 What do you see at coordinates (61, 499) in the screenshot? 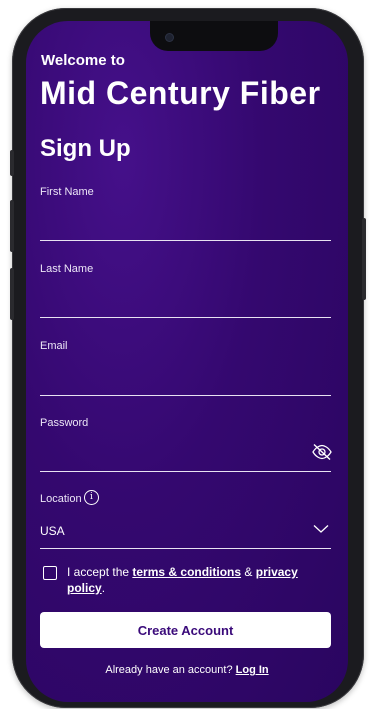
I see `location-label: Location` at bounding box center [61, 499].